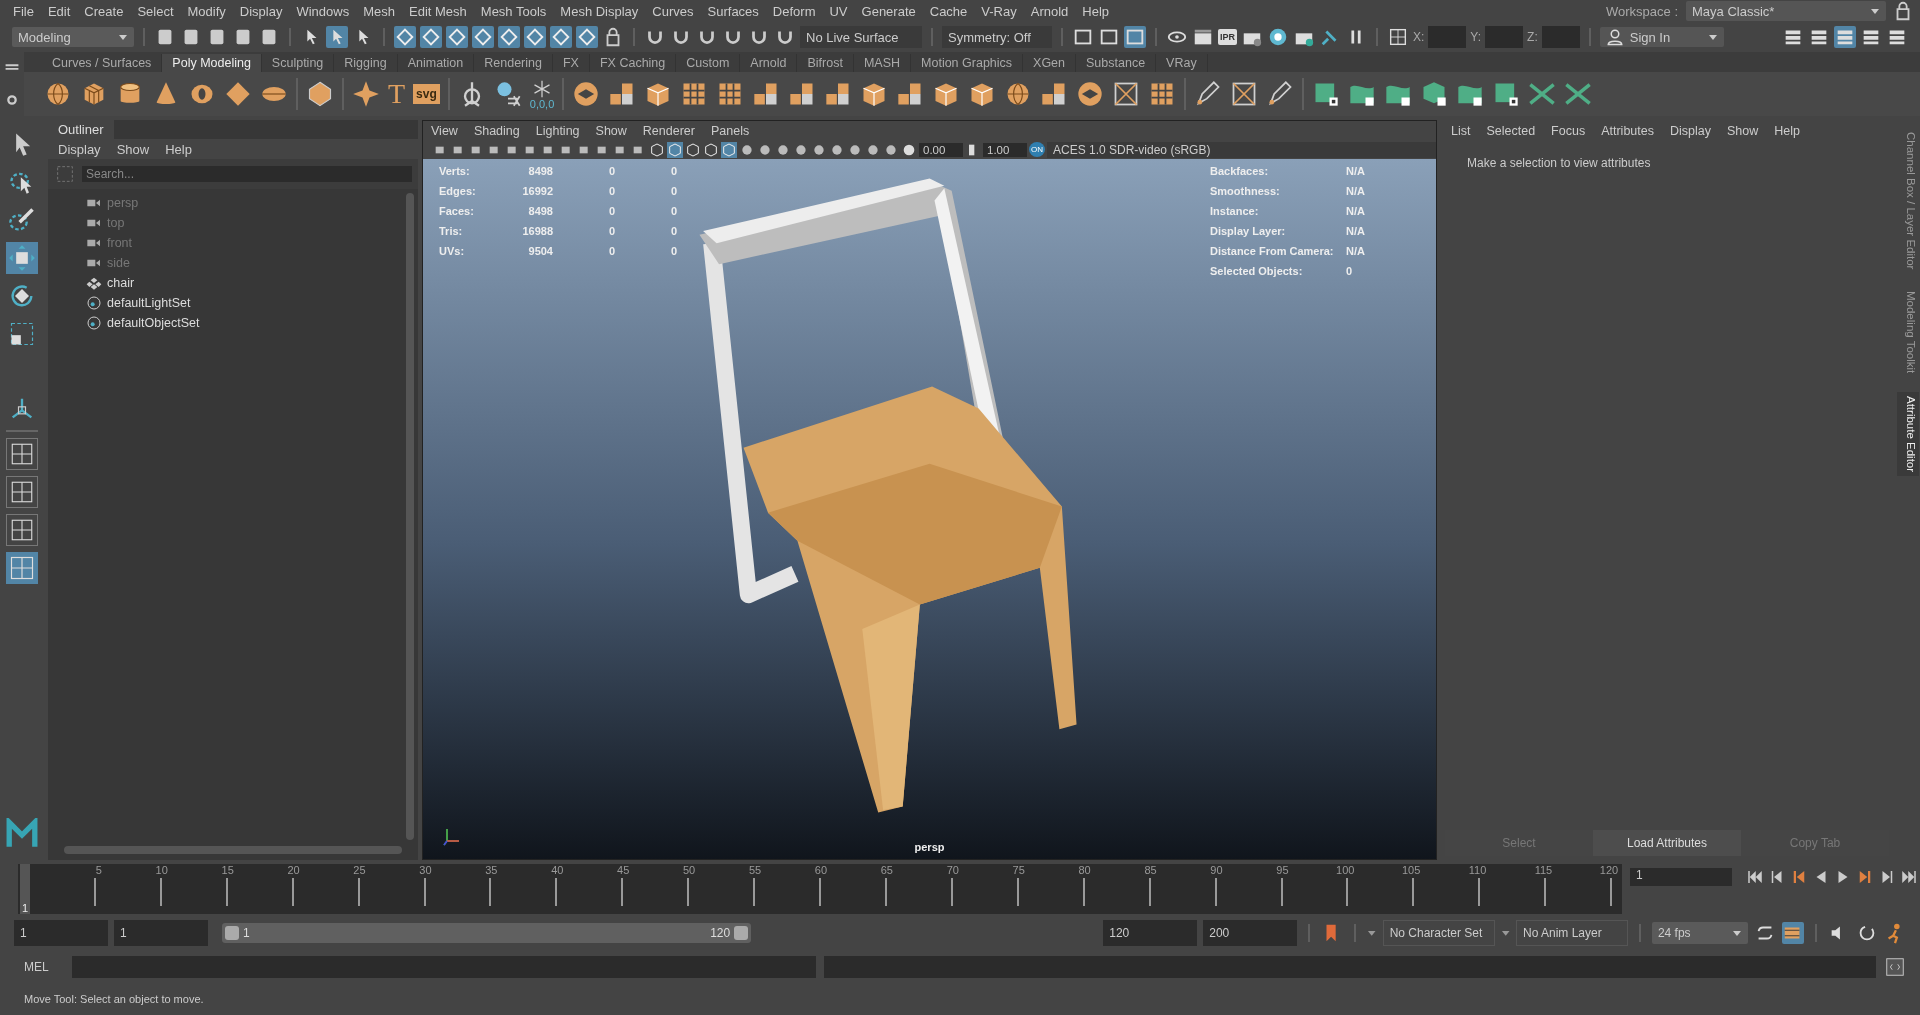  I want to click on y-field, so click(1504, 37).